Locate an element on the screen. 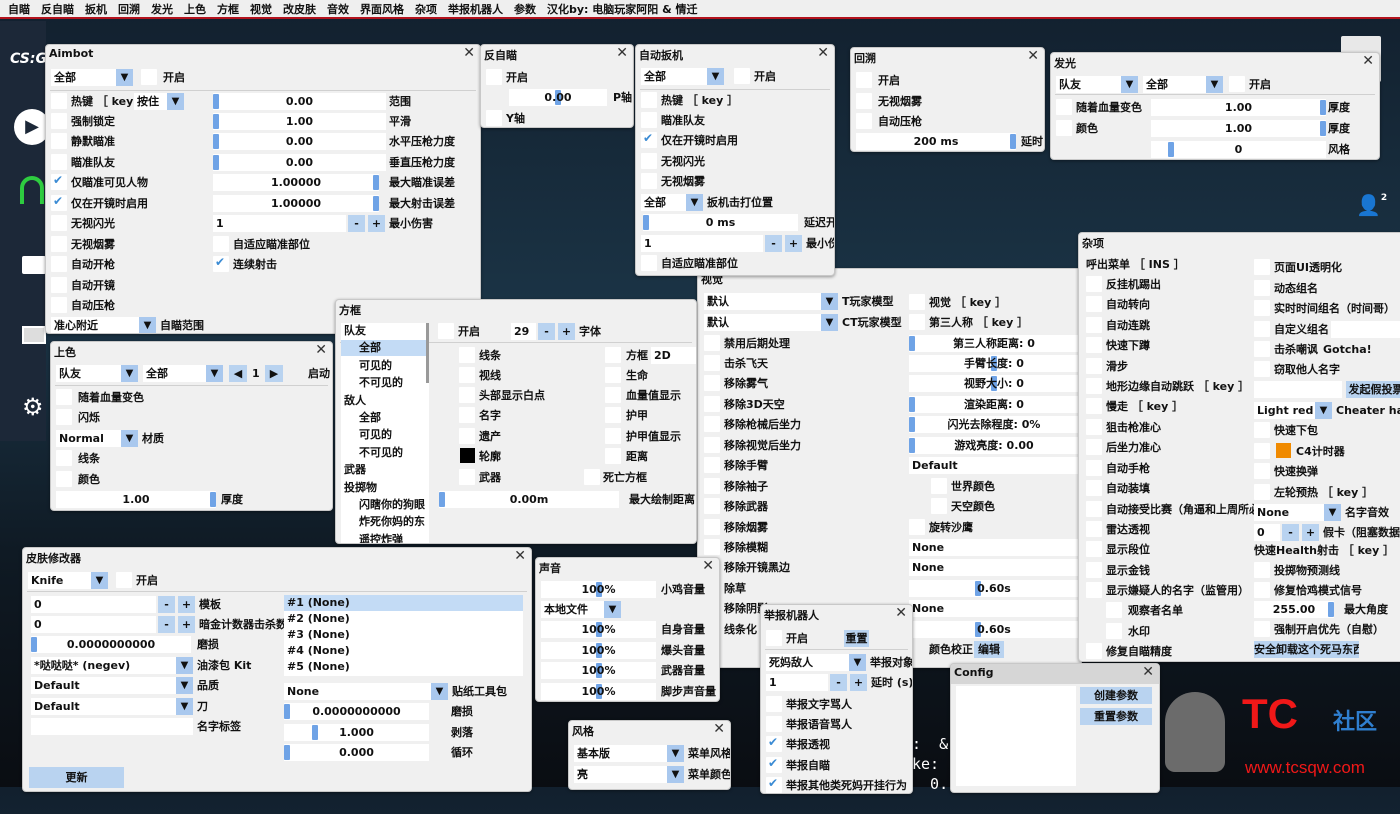  dropdown: 准心附近 ▼ is located at coordinates (103, 325).